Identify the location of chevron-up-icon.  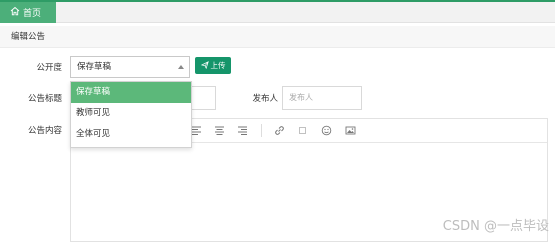
(181, 67).